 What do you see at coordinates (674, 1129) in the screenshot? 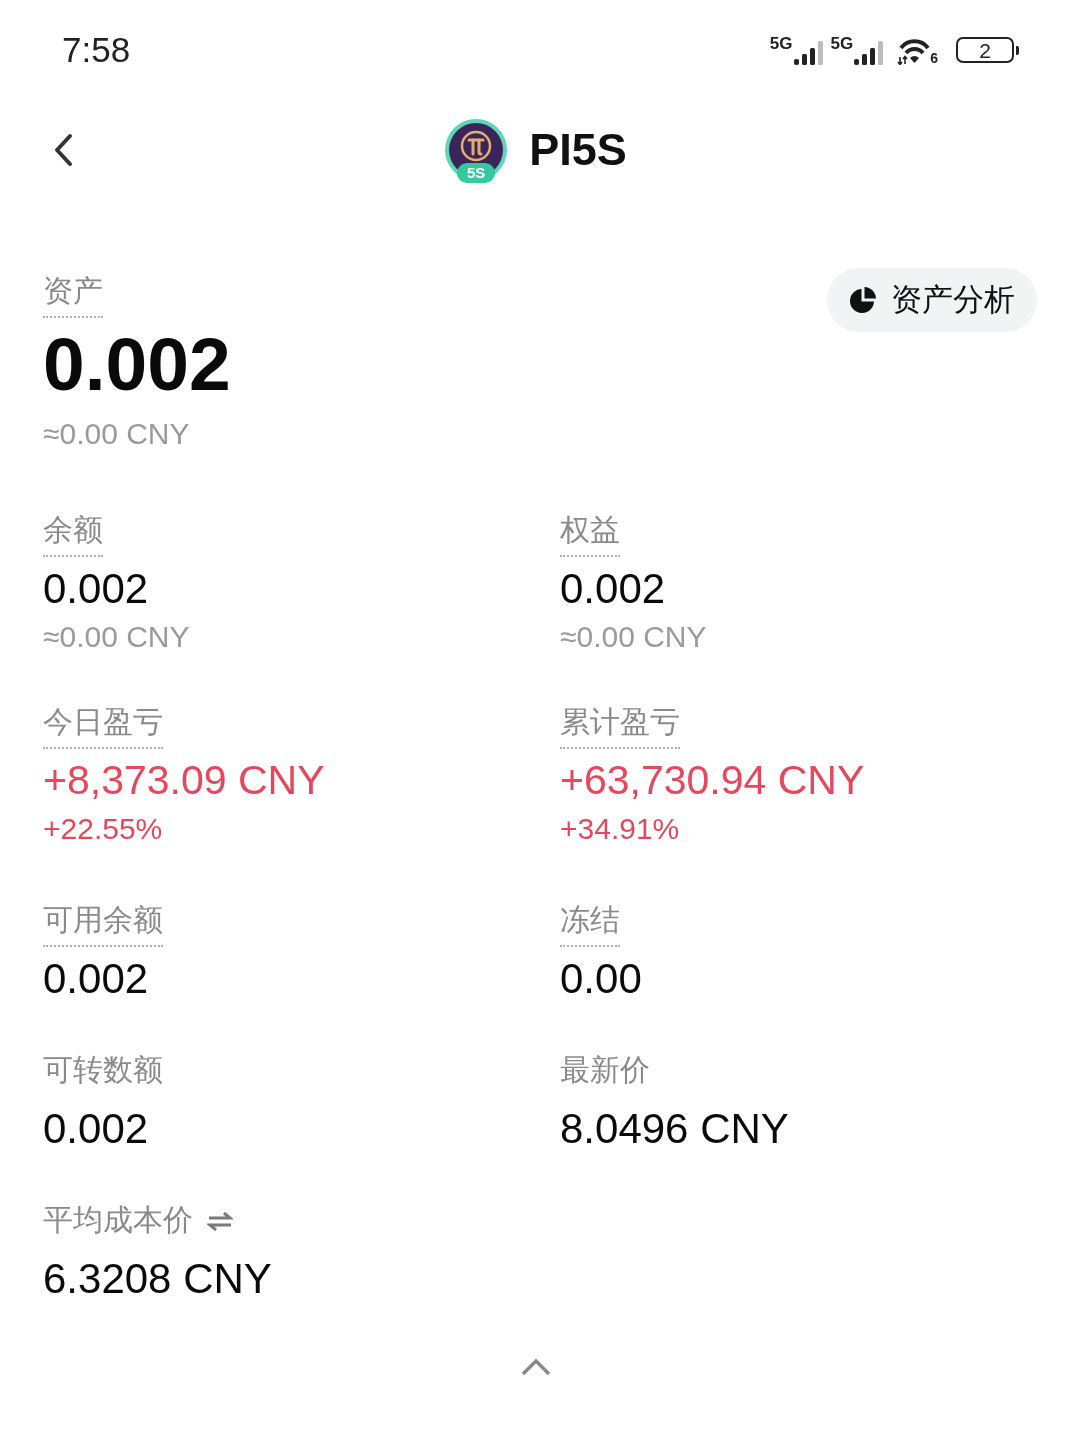
I see `stat-value: 8.0496 CNY` at bounding box center [674, 1129].